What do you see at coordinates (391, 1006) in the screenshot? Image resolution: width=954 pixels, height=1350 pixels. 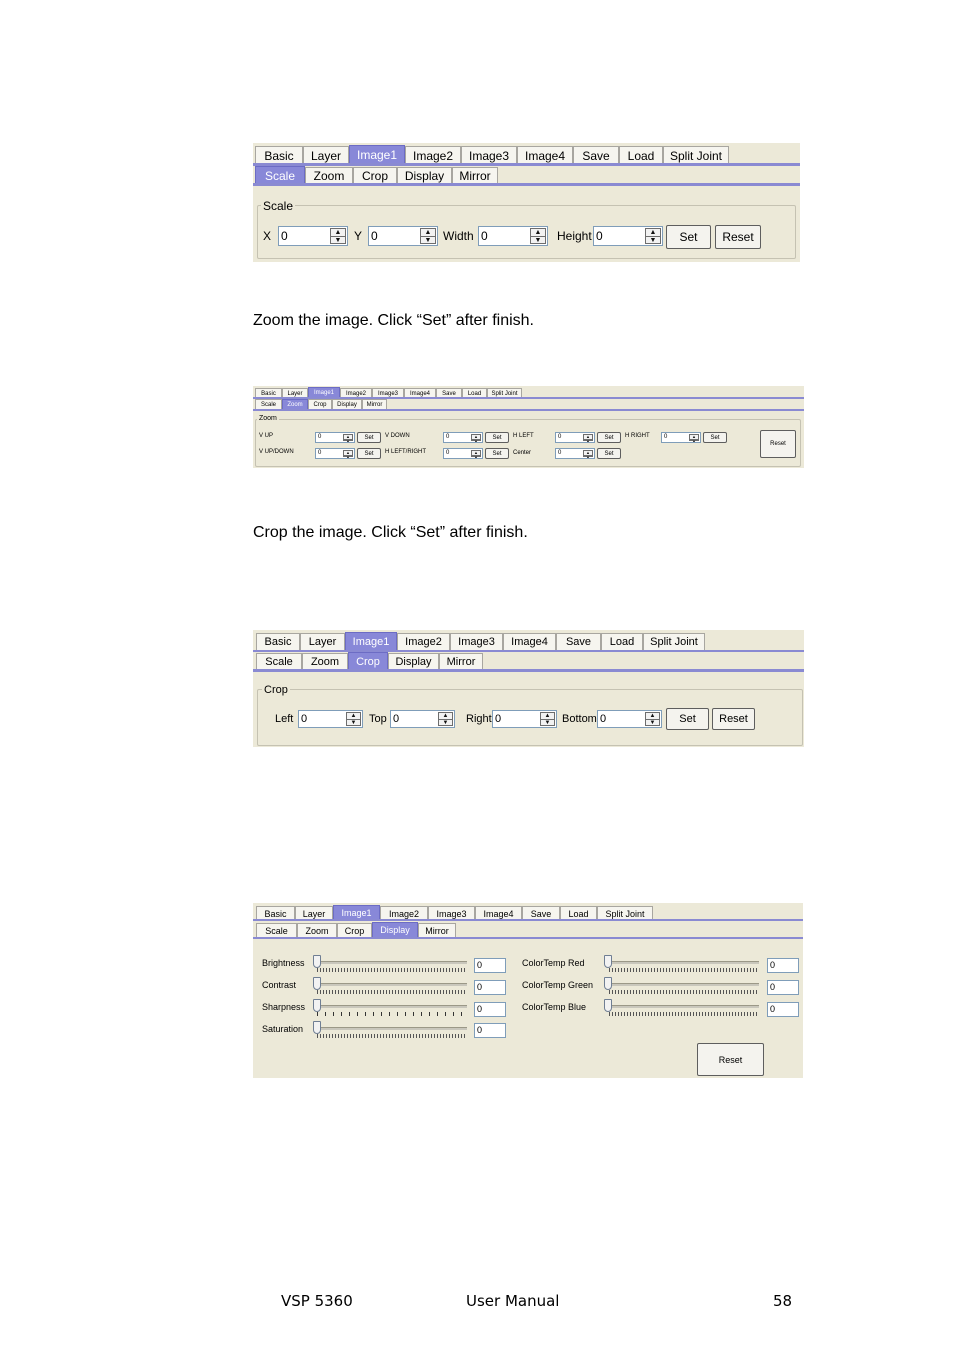 I see `sharpness-slider` at bounding box center [391, 1006].